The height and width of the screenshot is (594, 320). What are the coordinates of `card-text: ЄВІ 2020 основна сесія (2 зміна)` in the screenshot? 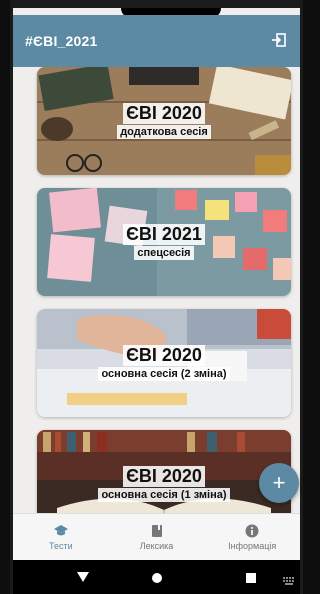 It's located at (164, 363).